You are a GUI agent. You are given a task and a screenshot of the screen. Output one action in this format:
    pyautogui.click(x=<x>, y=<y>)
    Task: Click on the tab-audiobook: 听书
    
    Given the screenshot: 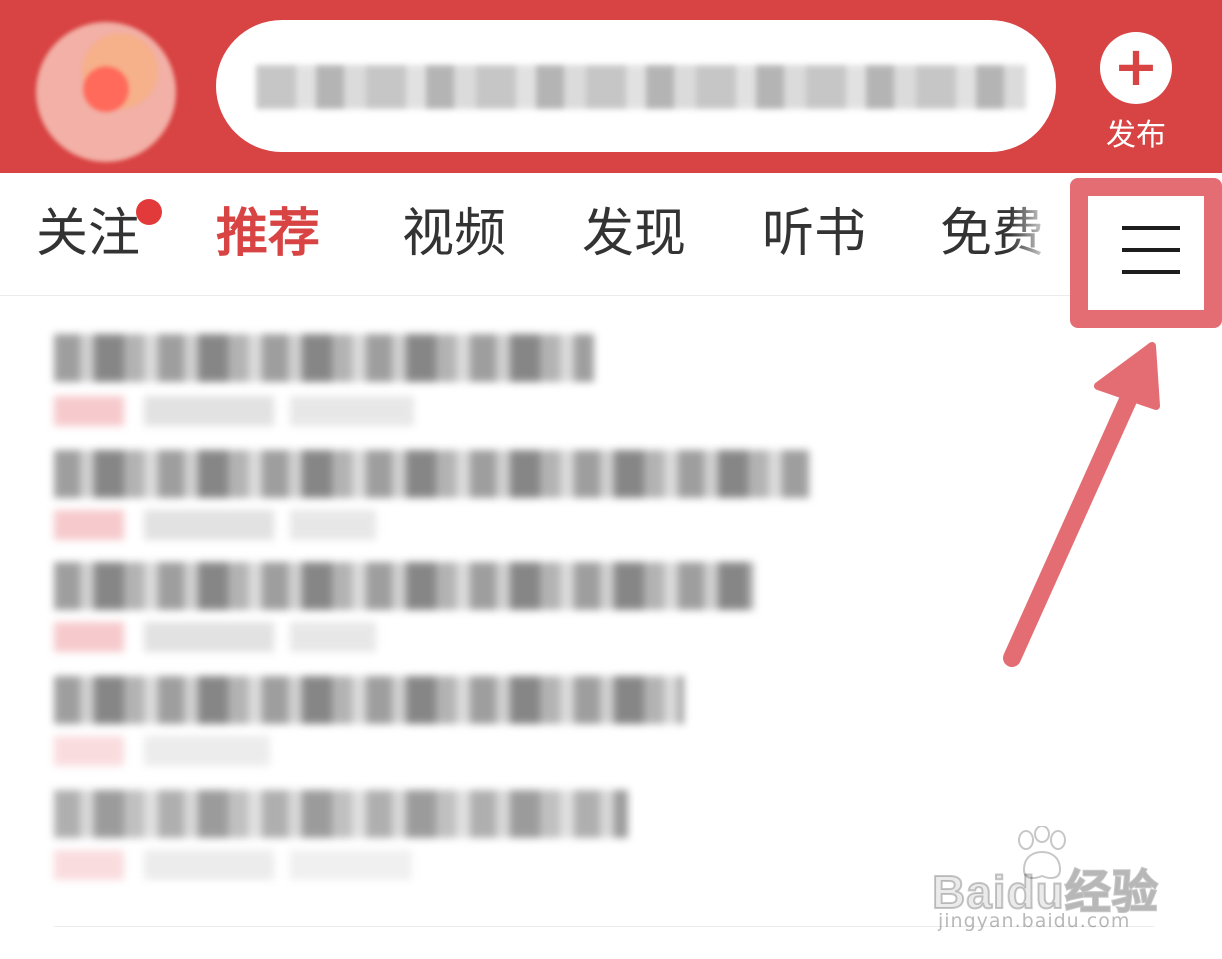 What is the action you would take?
    pyautogui.click(x=814, y=234)
    